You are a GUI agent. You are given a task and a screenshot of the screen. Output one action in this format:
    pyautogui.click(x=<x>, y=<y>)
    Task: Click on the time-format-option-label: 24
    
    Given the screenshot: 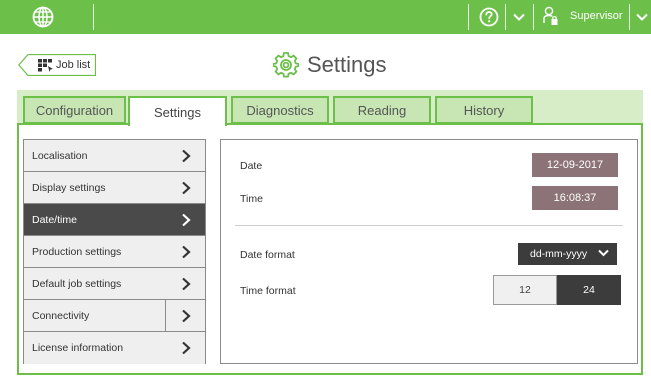 What is the action you would take?
    pyautogui.click(x=589, y=290)
    